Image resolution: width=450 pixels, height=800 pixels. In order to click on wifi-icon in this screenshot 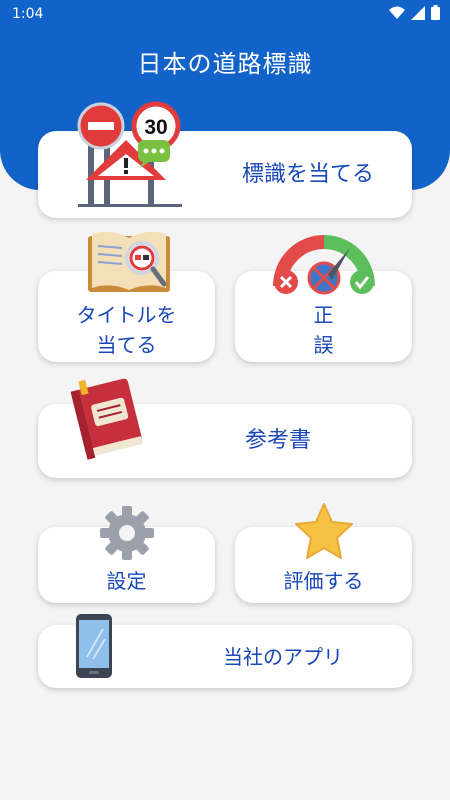, I will do `click(397, 12)`.